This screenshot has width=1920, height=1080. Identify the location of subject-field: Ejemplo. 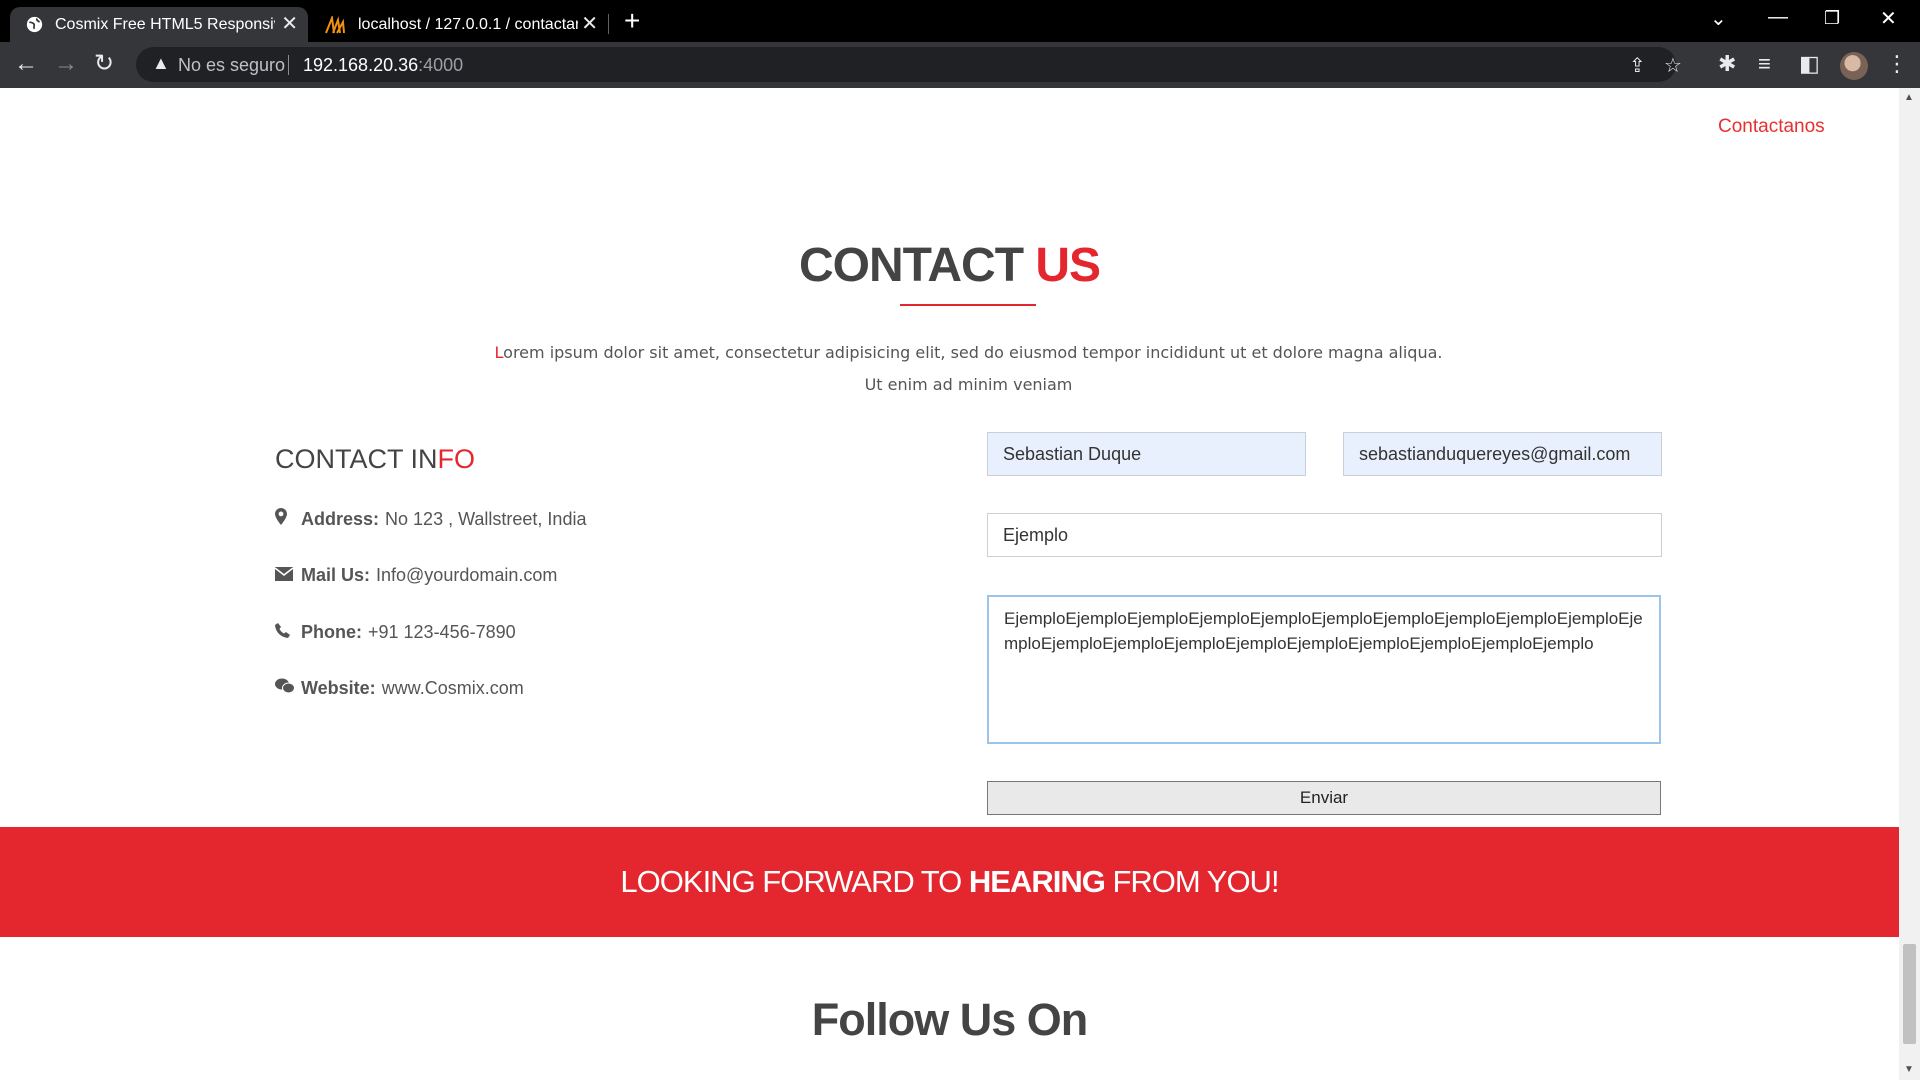
(1324, 535).